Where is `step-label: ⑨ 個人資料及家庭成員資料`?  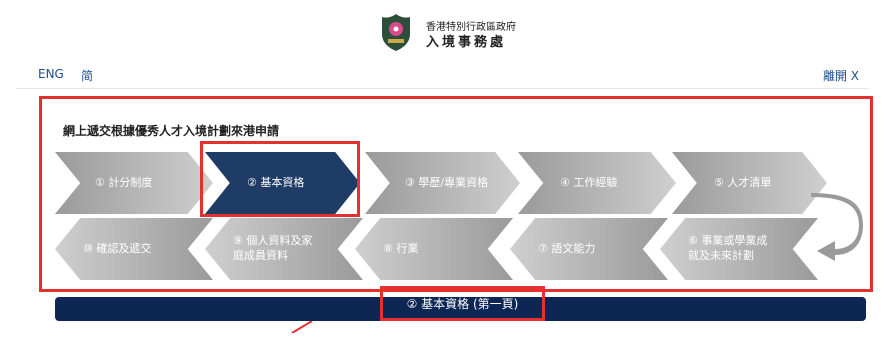 step-label: ⑨ 個人資料及家庭成員資料 is located at coordinates (273, 248).